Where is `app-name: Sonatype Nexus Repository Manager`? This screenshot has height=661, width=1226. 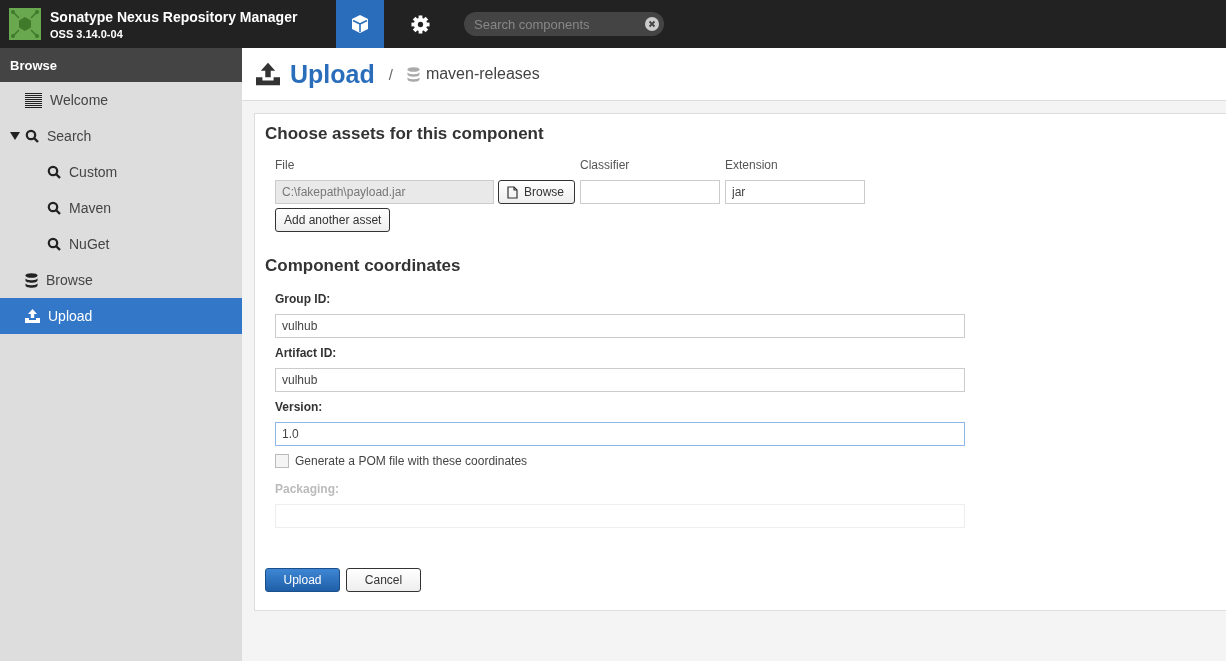
app-name: Sonatype Nexus Repository Manager is located at coordinates (174, 16).